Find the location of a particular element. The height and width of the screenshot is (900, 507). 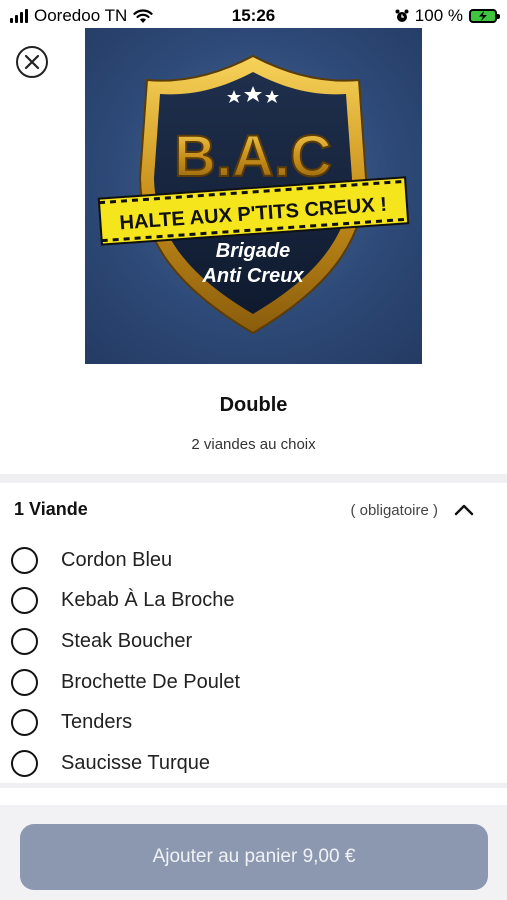

collapse-toggle is located at coordinates (464, 510).